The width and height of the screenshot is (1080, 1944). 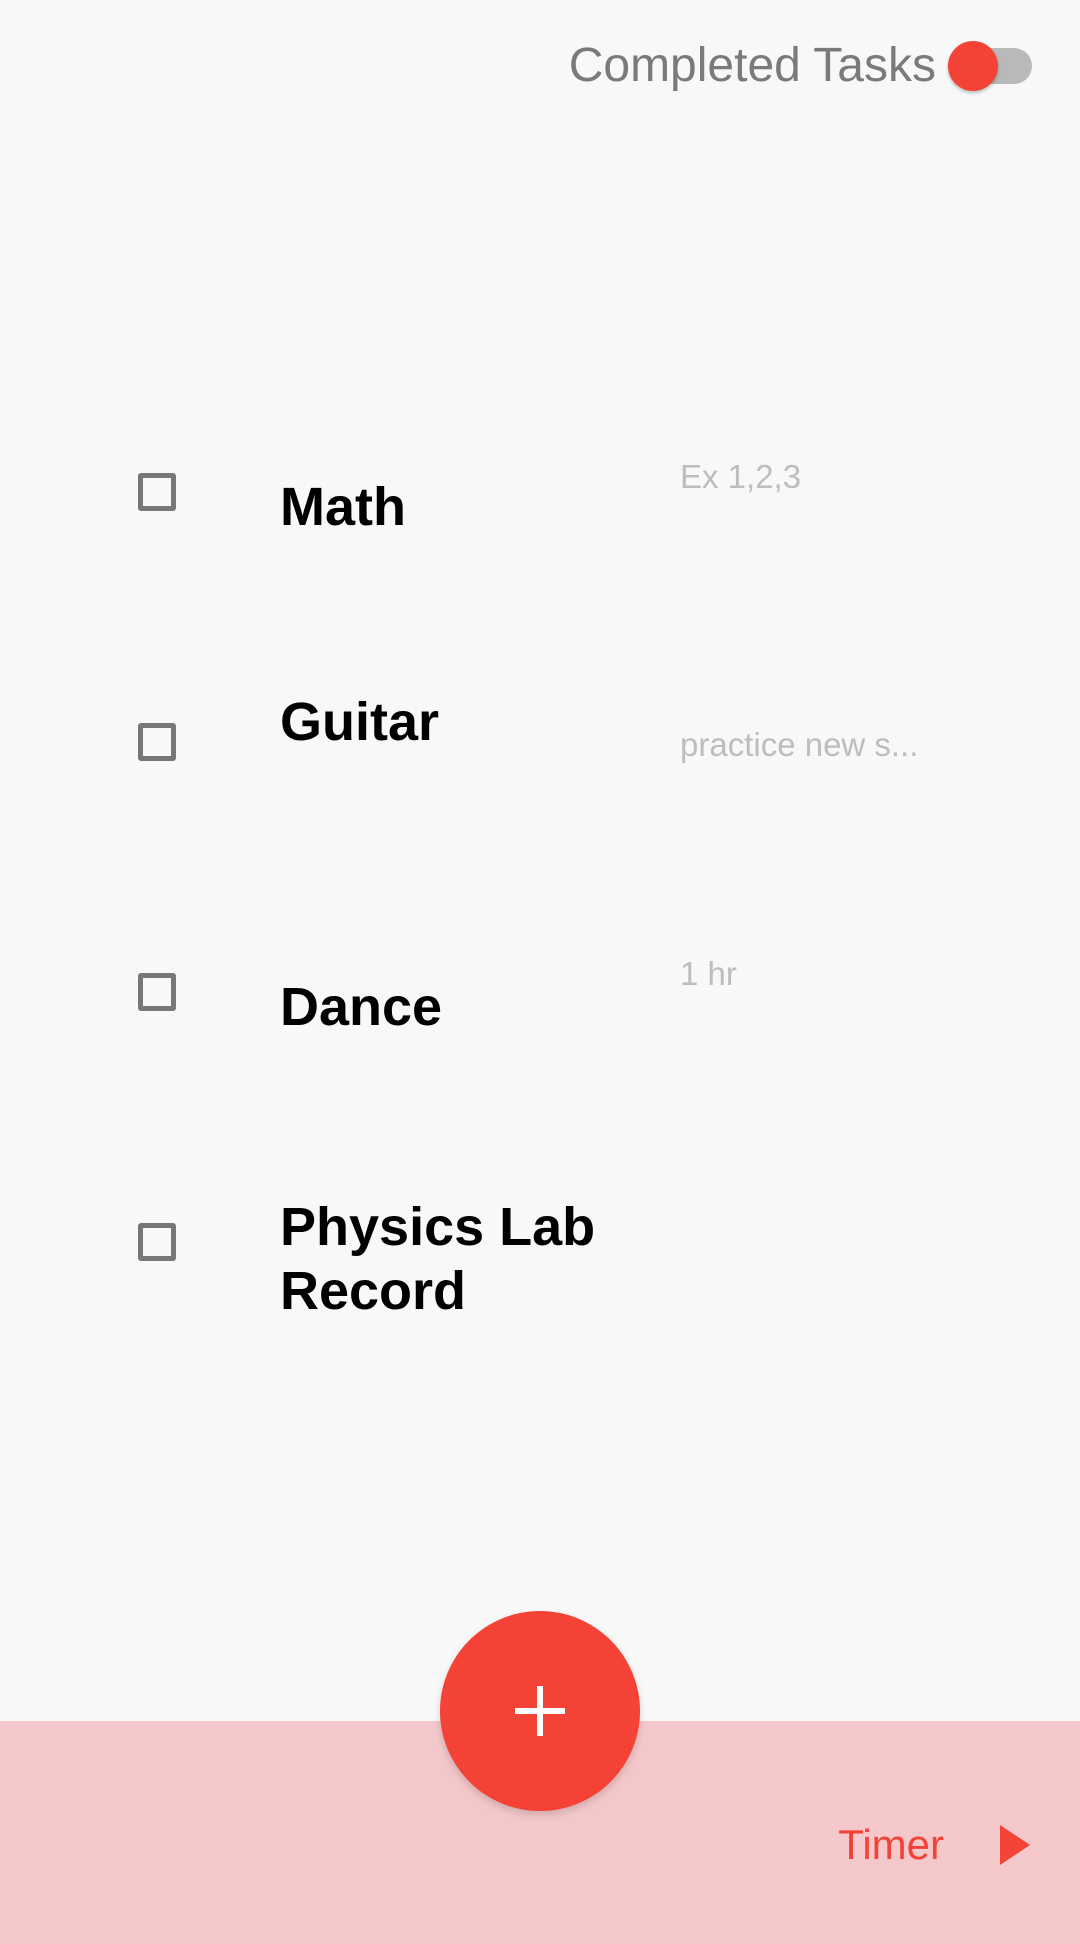 I want to click on timer-label: Timer, so click(x=891, y=1844).